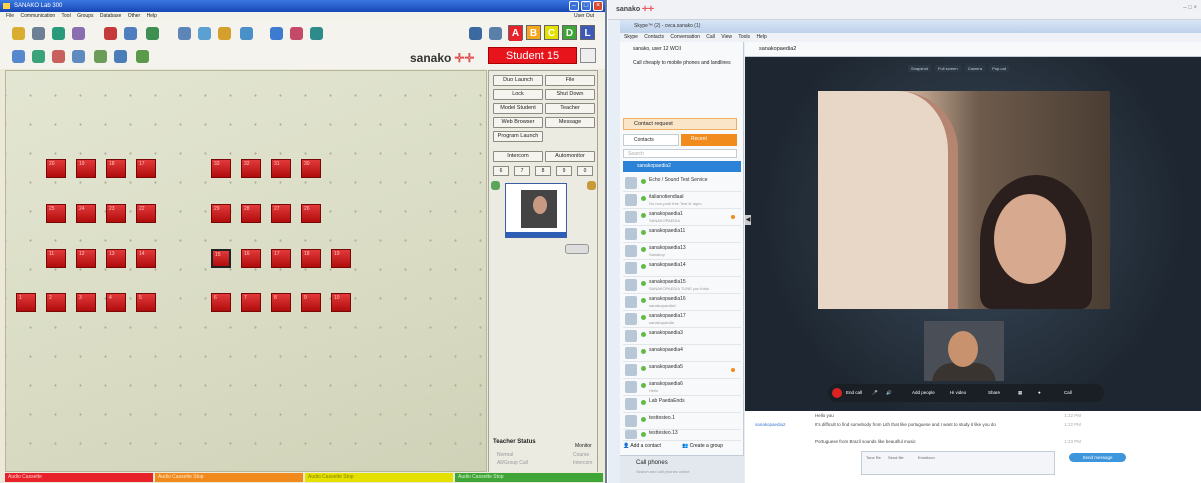 This screenshot has width=1201, height=483. What do you see at coordinates (680, 153) in the screenshot?
I see `contact-search-input: Search` at bounding box center [680, 153].